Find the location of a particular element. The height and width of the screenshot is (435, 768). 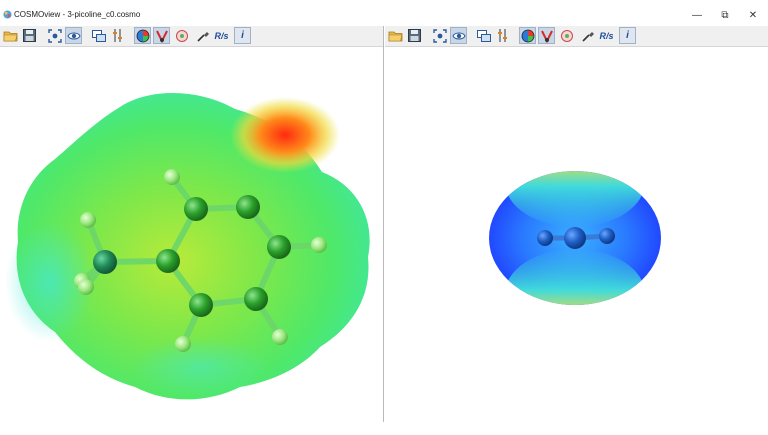

cosmoview-app-icon is located at coordinates (7, 14).